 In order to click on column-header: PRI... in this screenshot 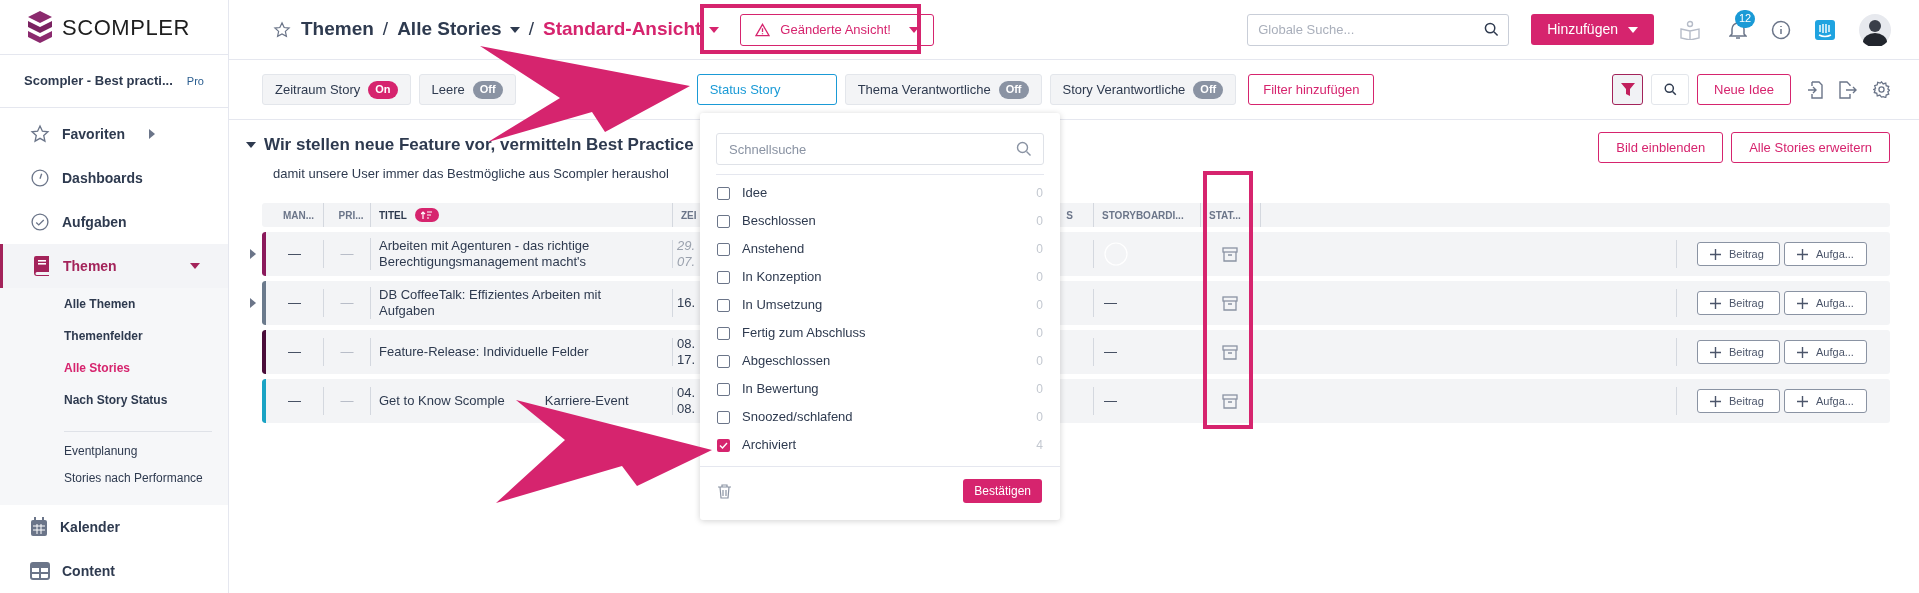, I will do `click(351, 215)`.